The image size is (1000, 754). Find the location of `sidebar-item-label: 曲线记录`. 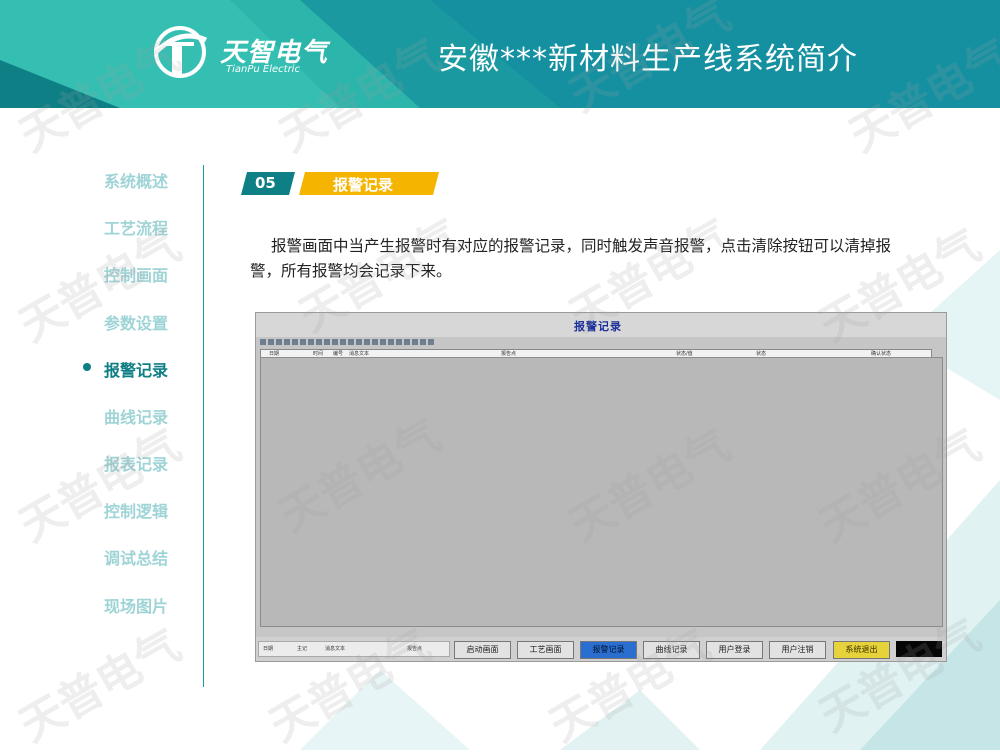

sidebar-item-label: 曲线记录 is located at coordinates (136, 417).